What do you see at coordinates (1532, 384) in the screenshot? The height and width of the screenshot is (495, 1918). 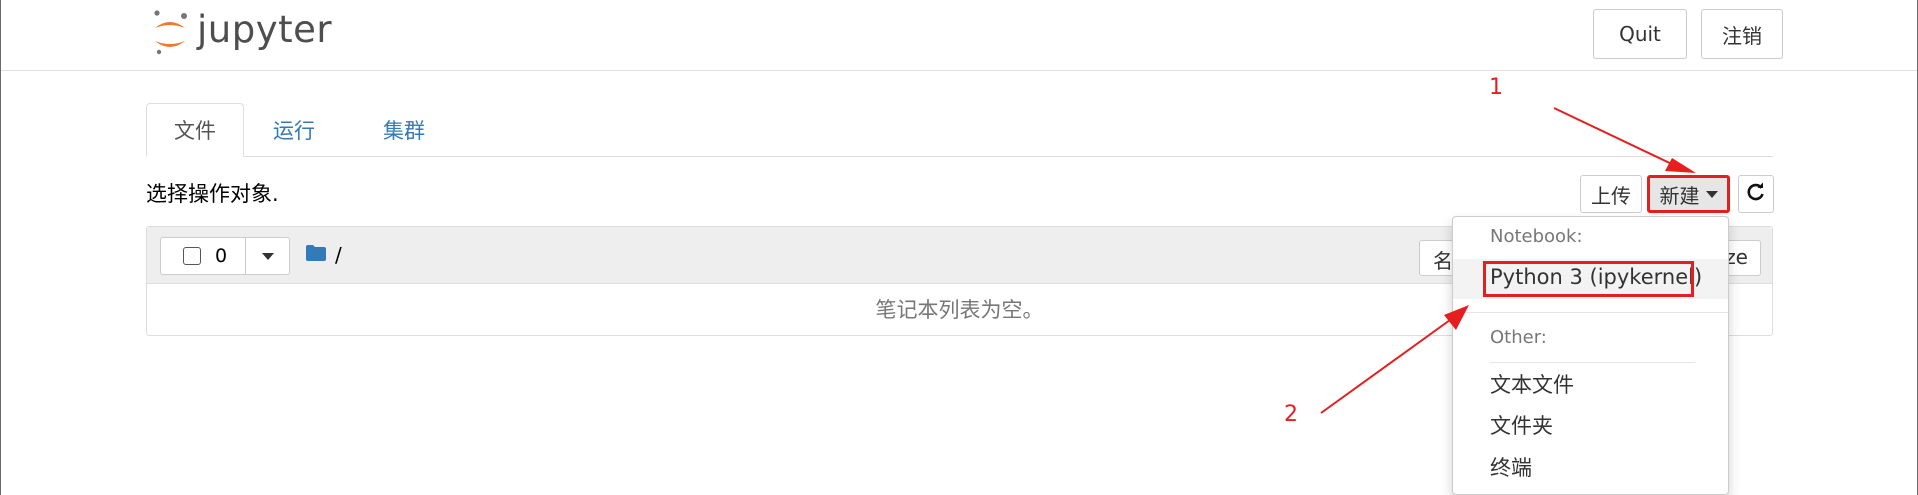 I see `menu-item-text-file: 文本文件` at bounding box center [1532, 384].